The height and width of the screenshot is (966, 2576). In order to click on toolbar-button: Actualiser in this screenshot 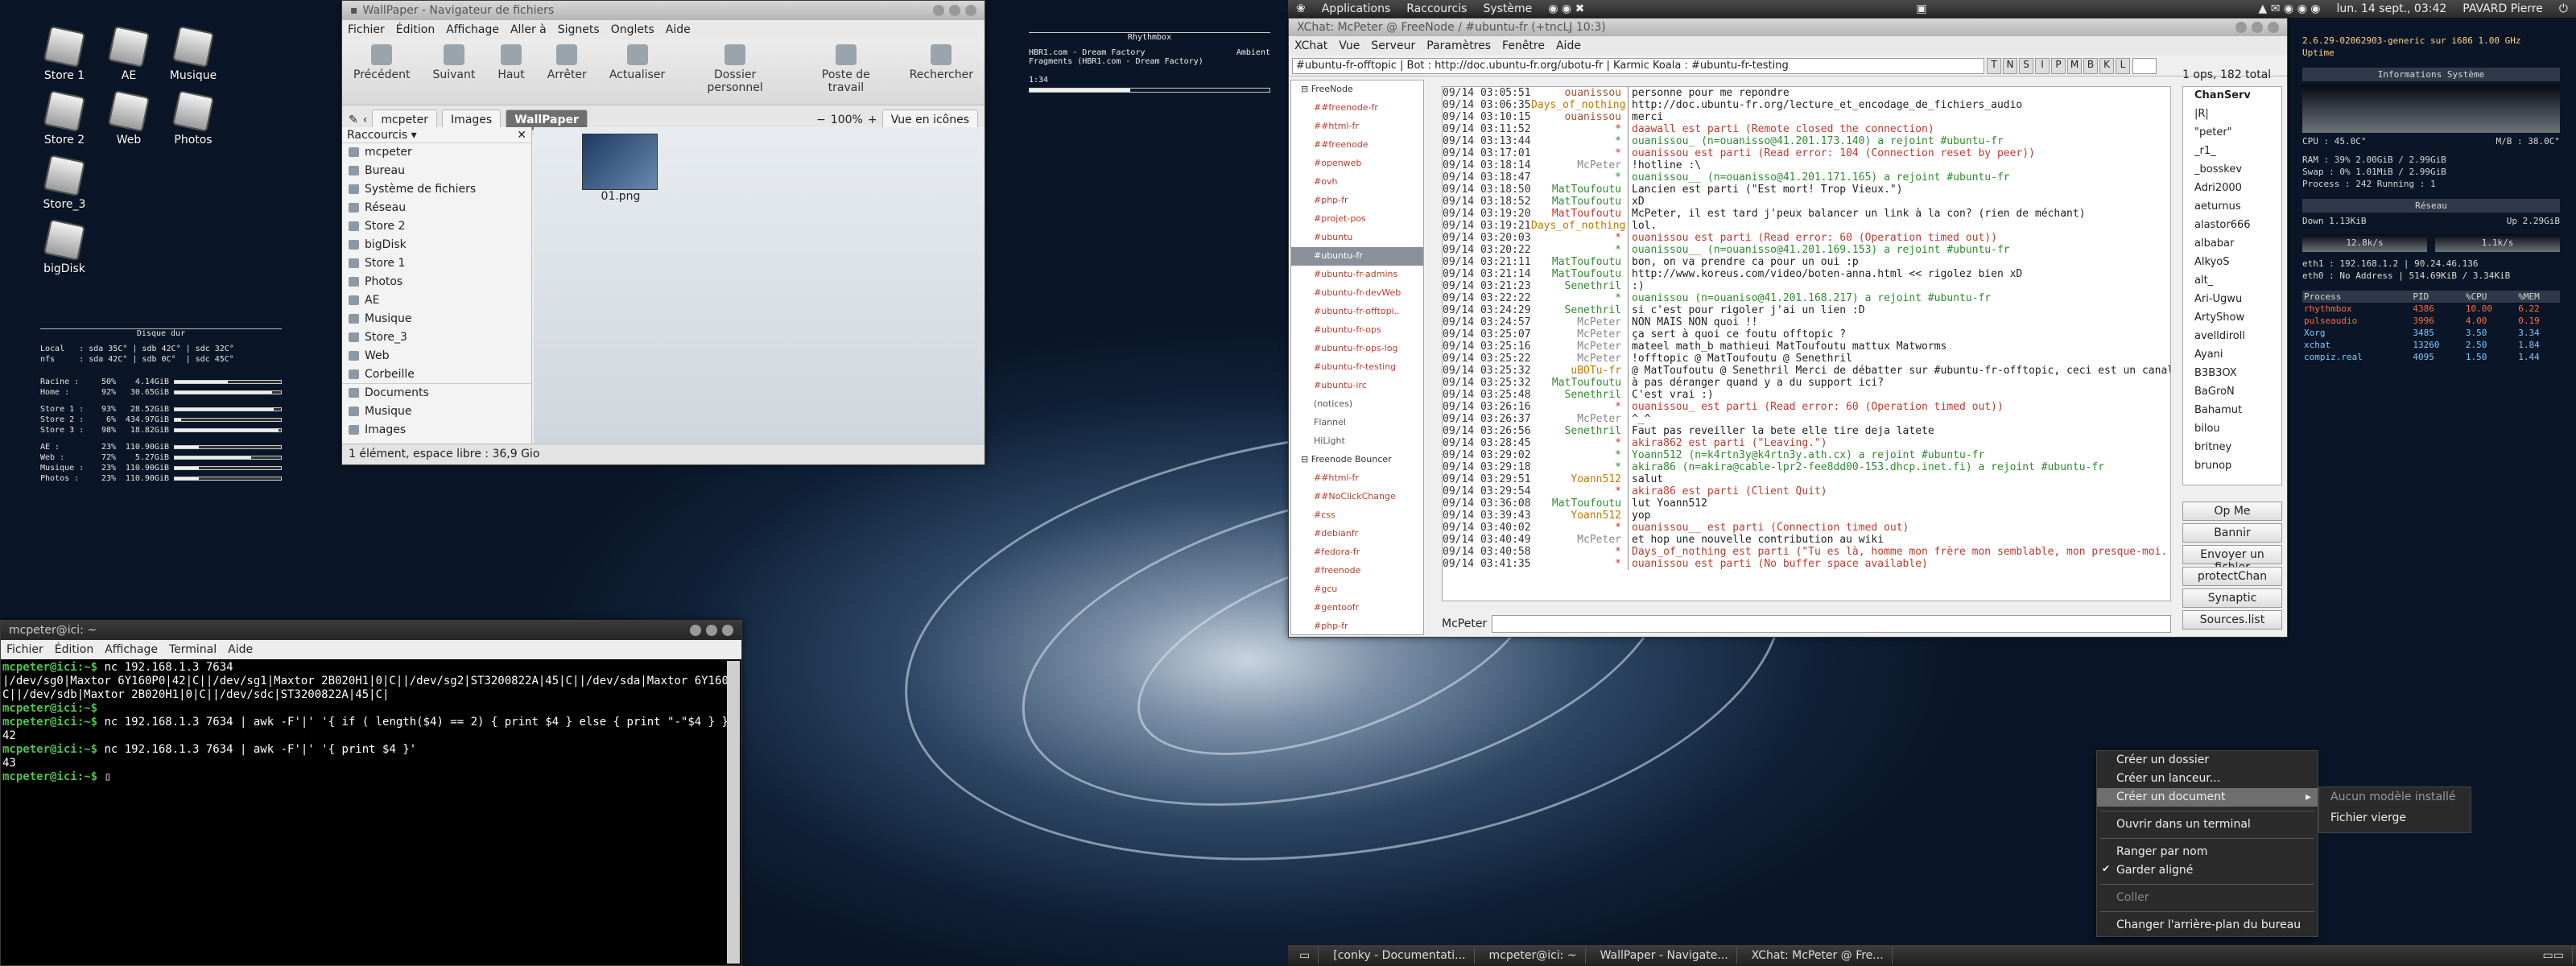, I will do `click(637, 62)`.